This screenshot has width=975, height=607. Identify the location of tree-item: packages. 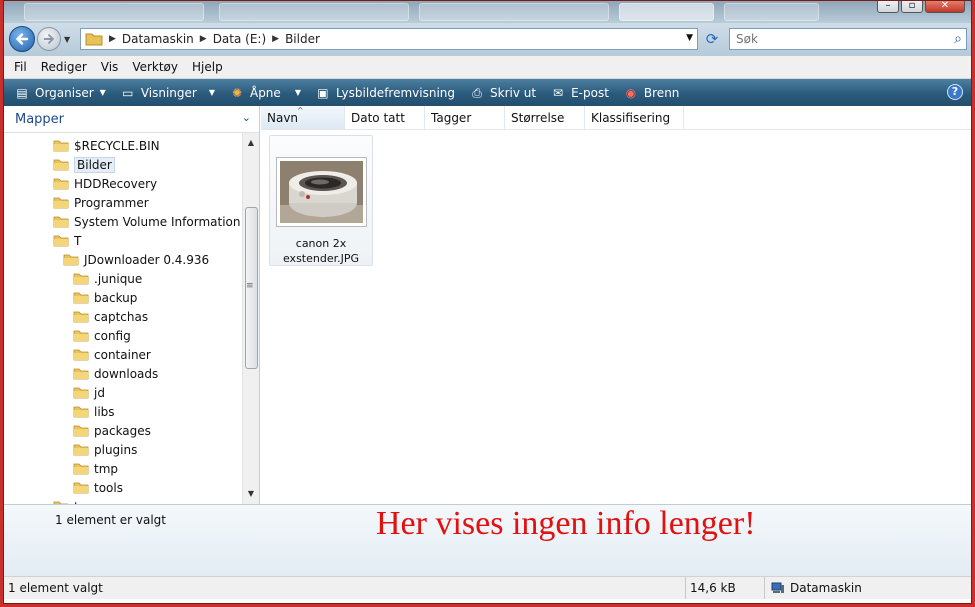
(112, 430).